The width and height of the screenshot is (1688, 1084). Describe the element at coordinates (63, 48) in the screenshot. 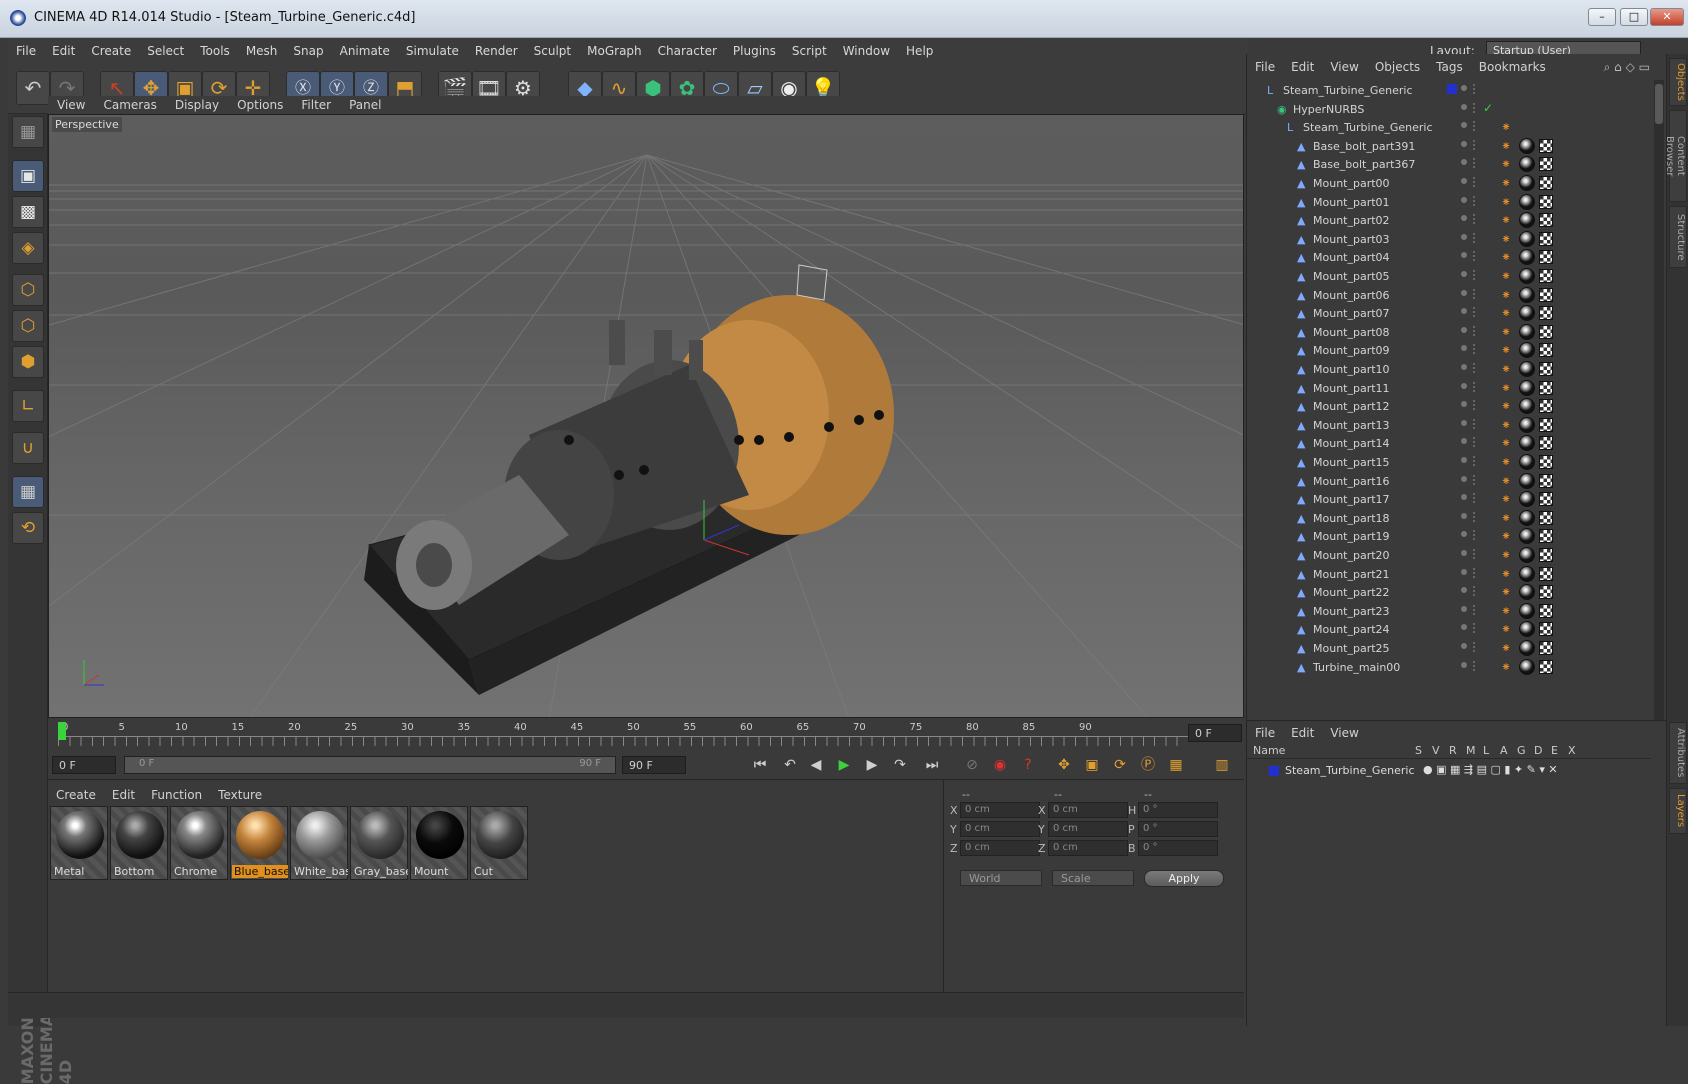

I see `menu-edit: Edit` at that location.